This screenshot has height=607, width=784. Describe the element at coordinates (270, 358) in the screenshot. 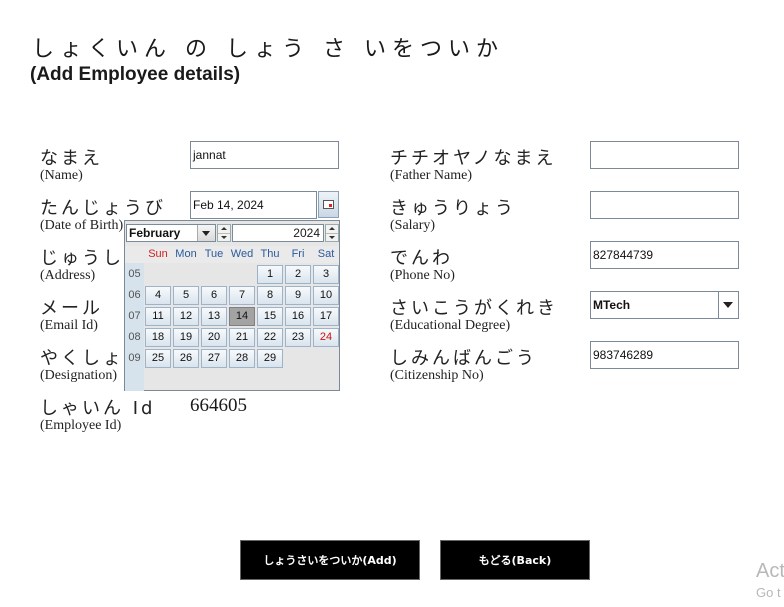

I see `calendar-day-29: 29` at that location.